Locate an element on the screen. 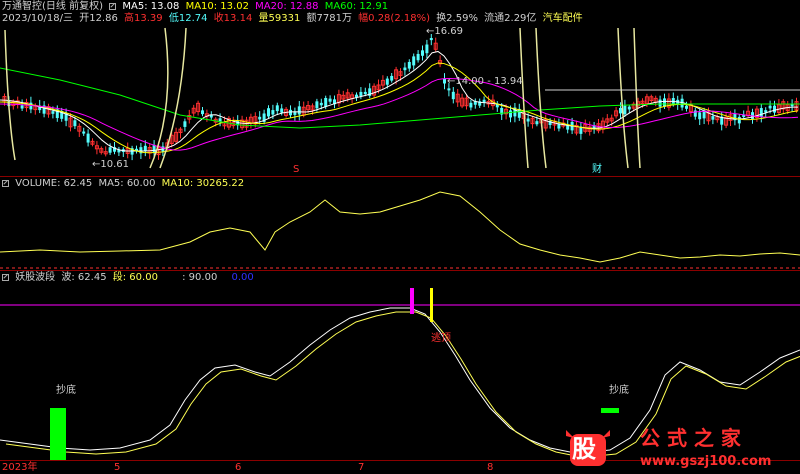 The image size is (800, 474). cai-marker: 财 is located at coordinates (597, 170).